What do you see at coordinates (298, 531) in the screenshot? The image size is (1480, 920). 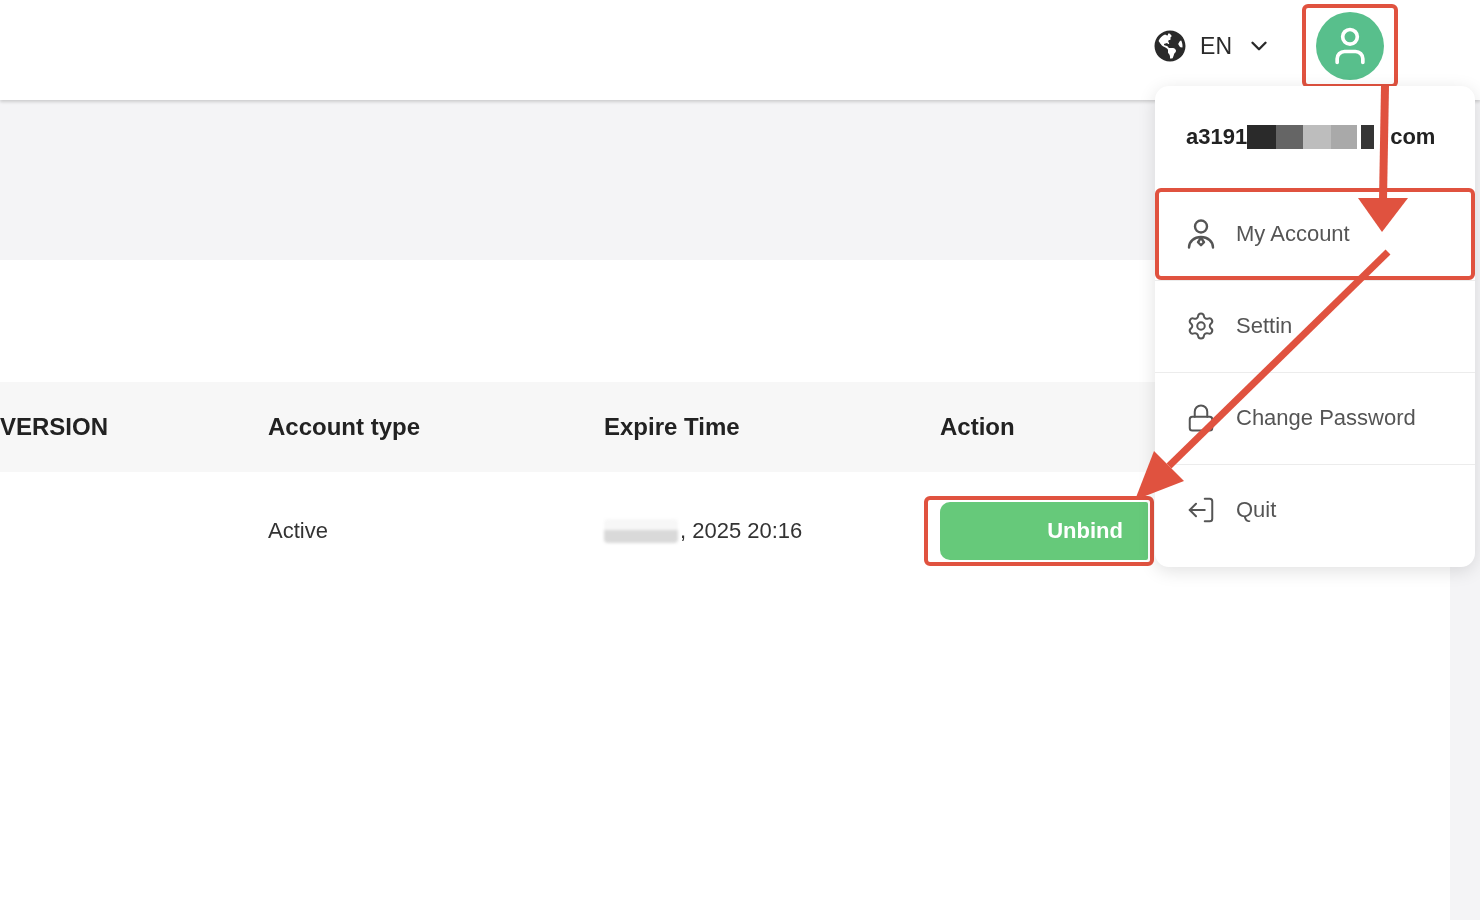 I see `table-cell: Active` at bounding box center [298, 531].